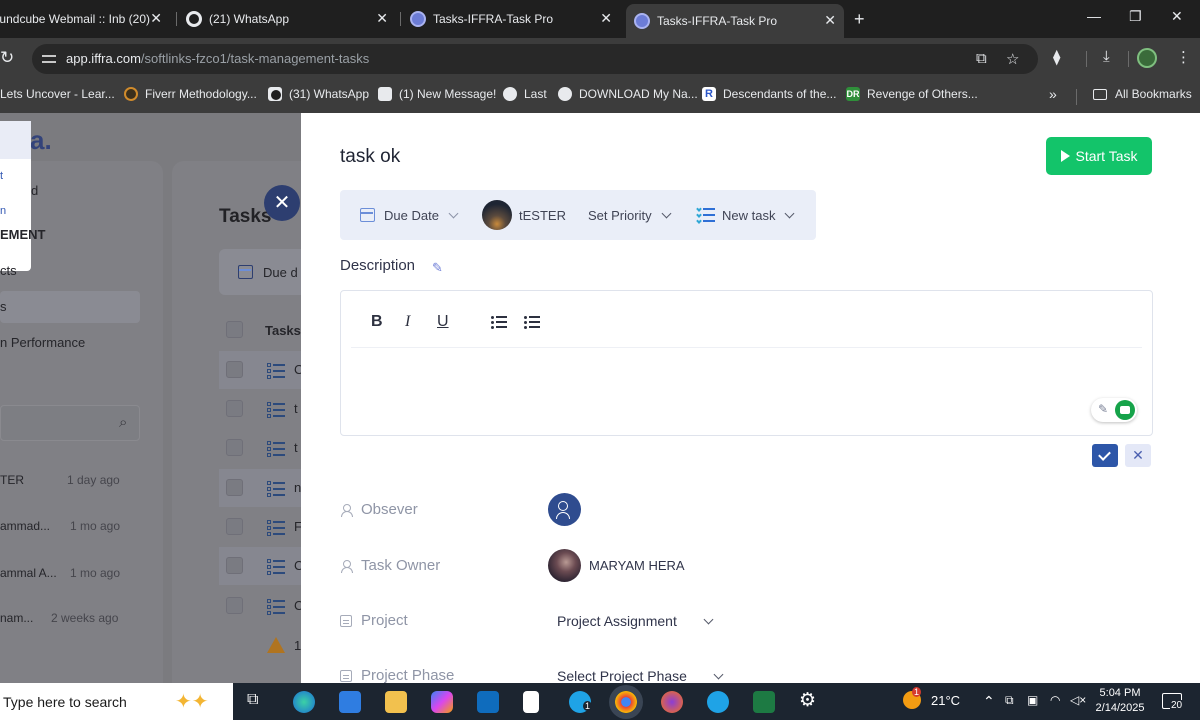 This screenshot has width=1200, height=720. Describe the element at coordinates (407, 322) in the screenshot. I see `italic-button: I` at that location.